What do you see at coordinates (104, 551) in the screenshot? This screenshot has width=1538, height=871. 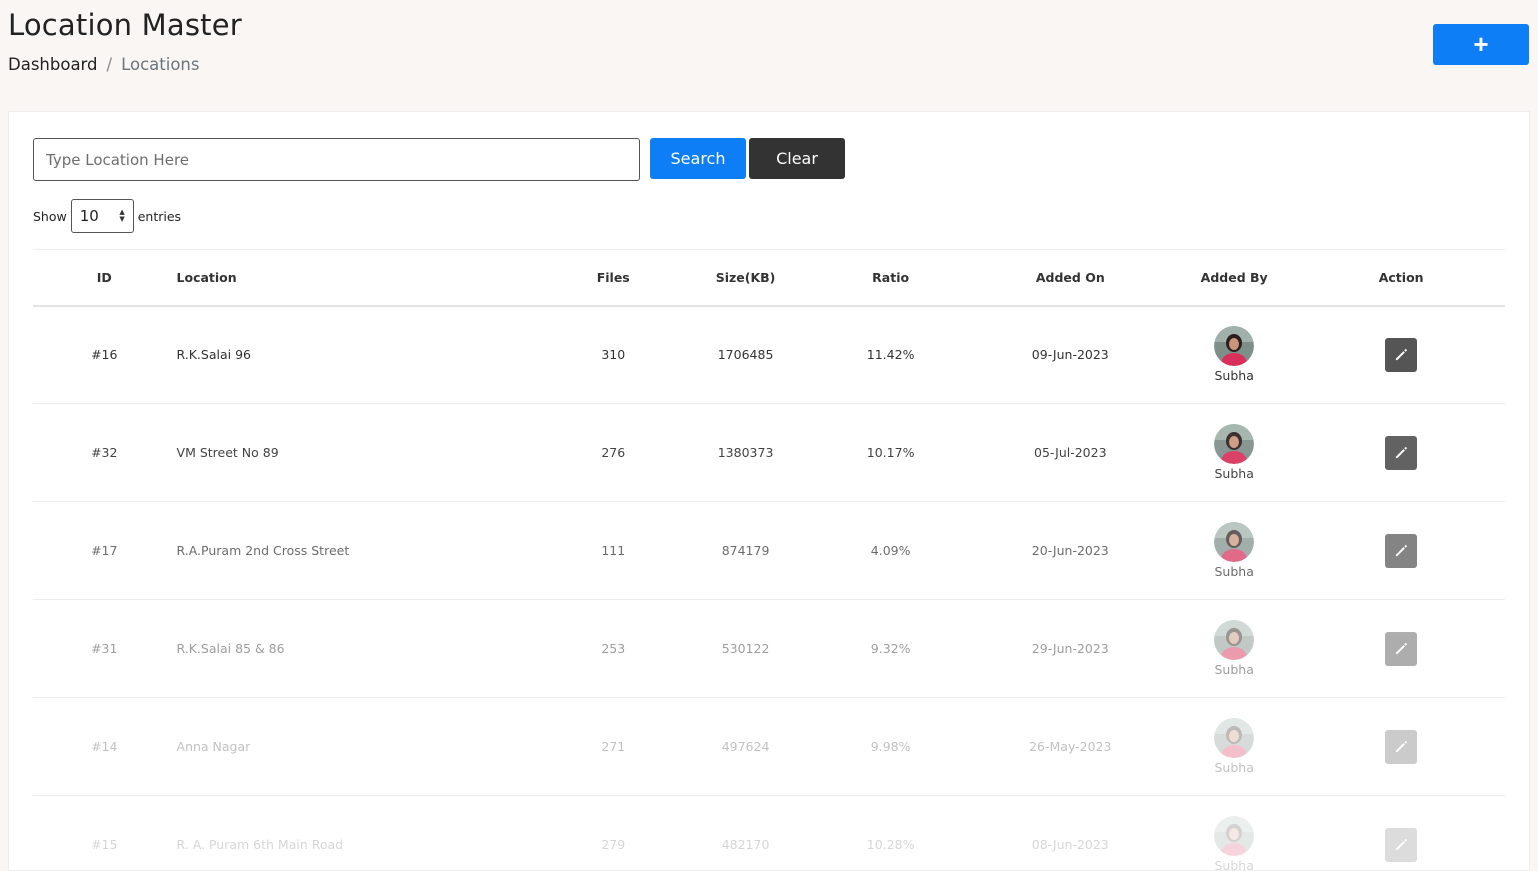 I see `cell-id: #17` at bounding box center [104, 551].